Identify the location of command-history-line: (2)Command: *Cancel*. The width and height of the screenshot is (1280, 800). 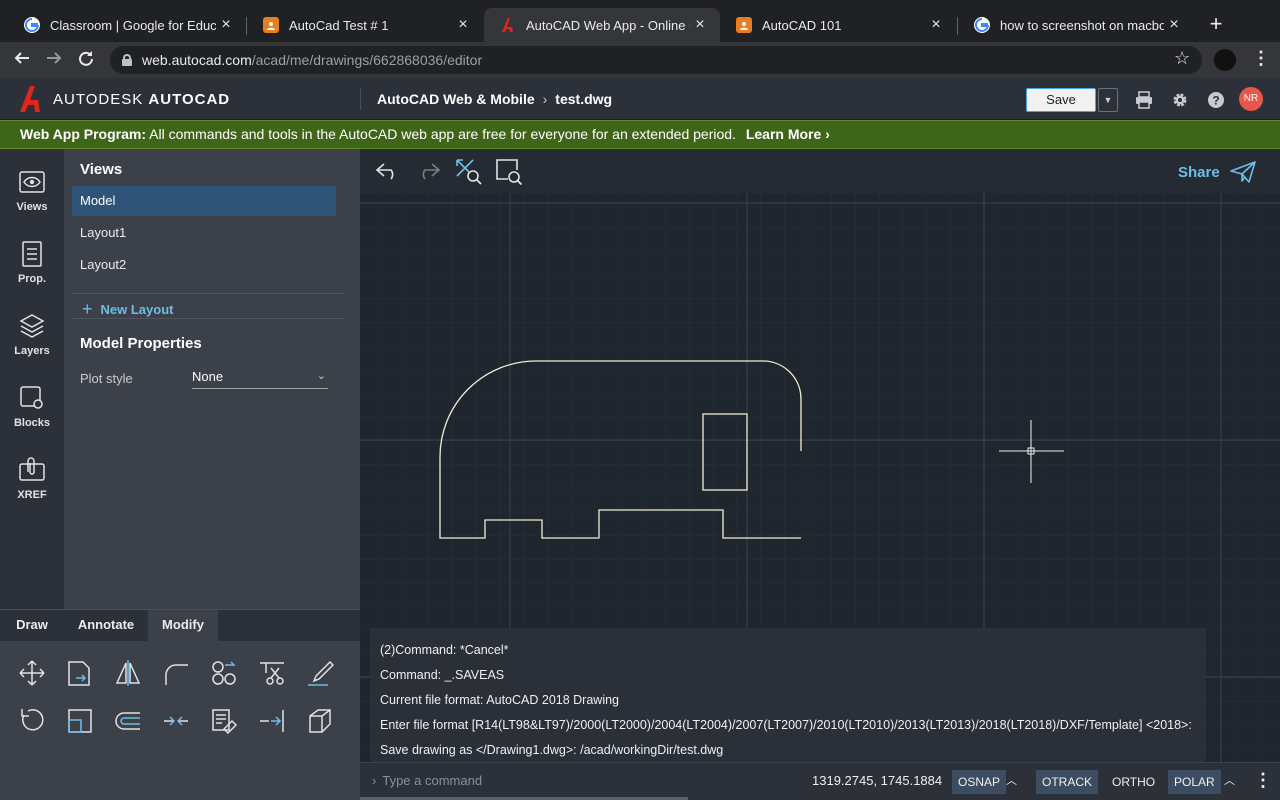
(444, 650).